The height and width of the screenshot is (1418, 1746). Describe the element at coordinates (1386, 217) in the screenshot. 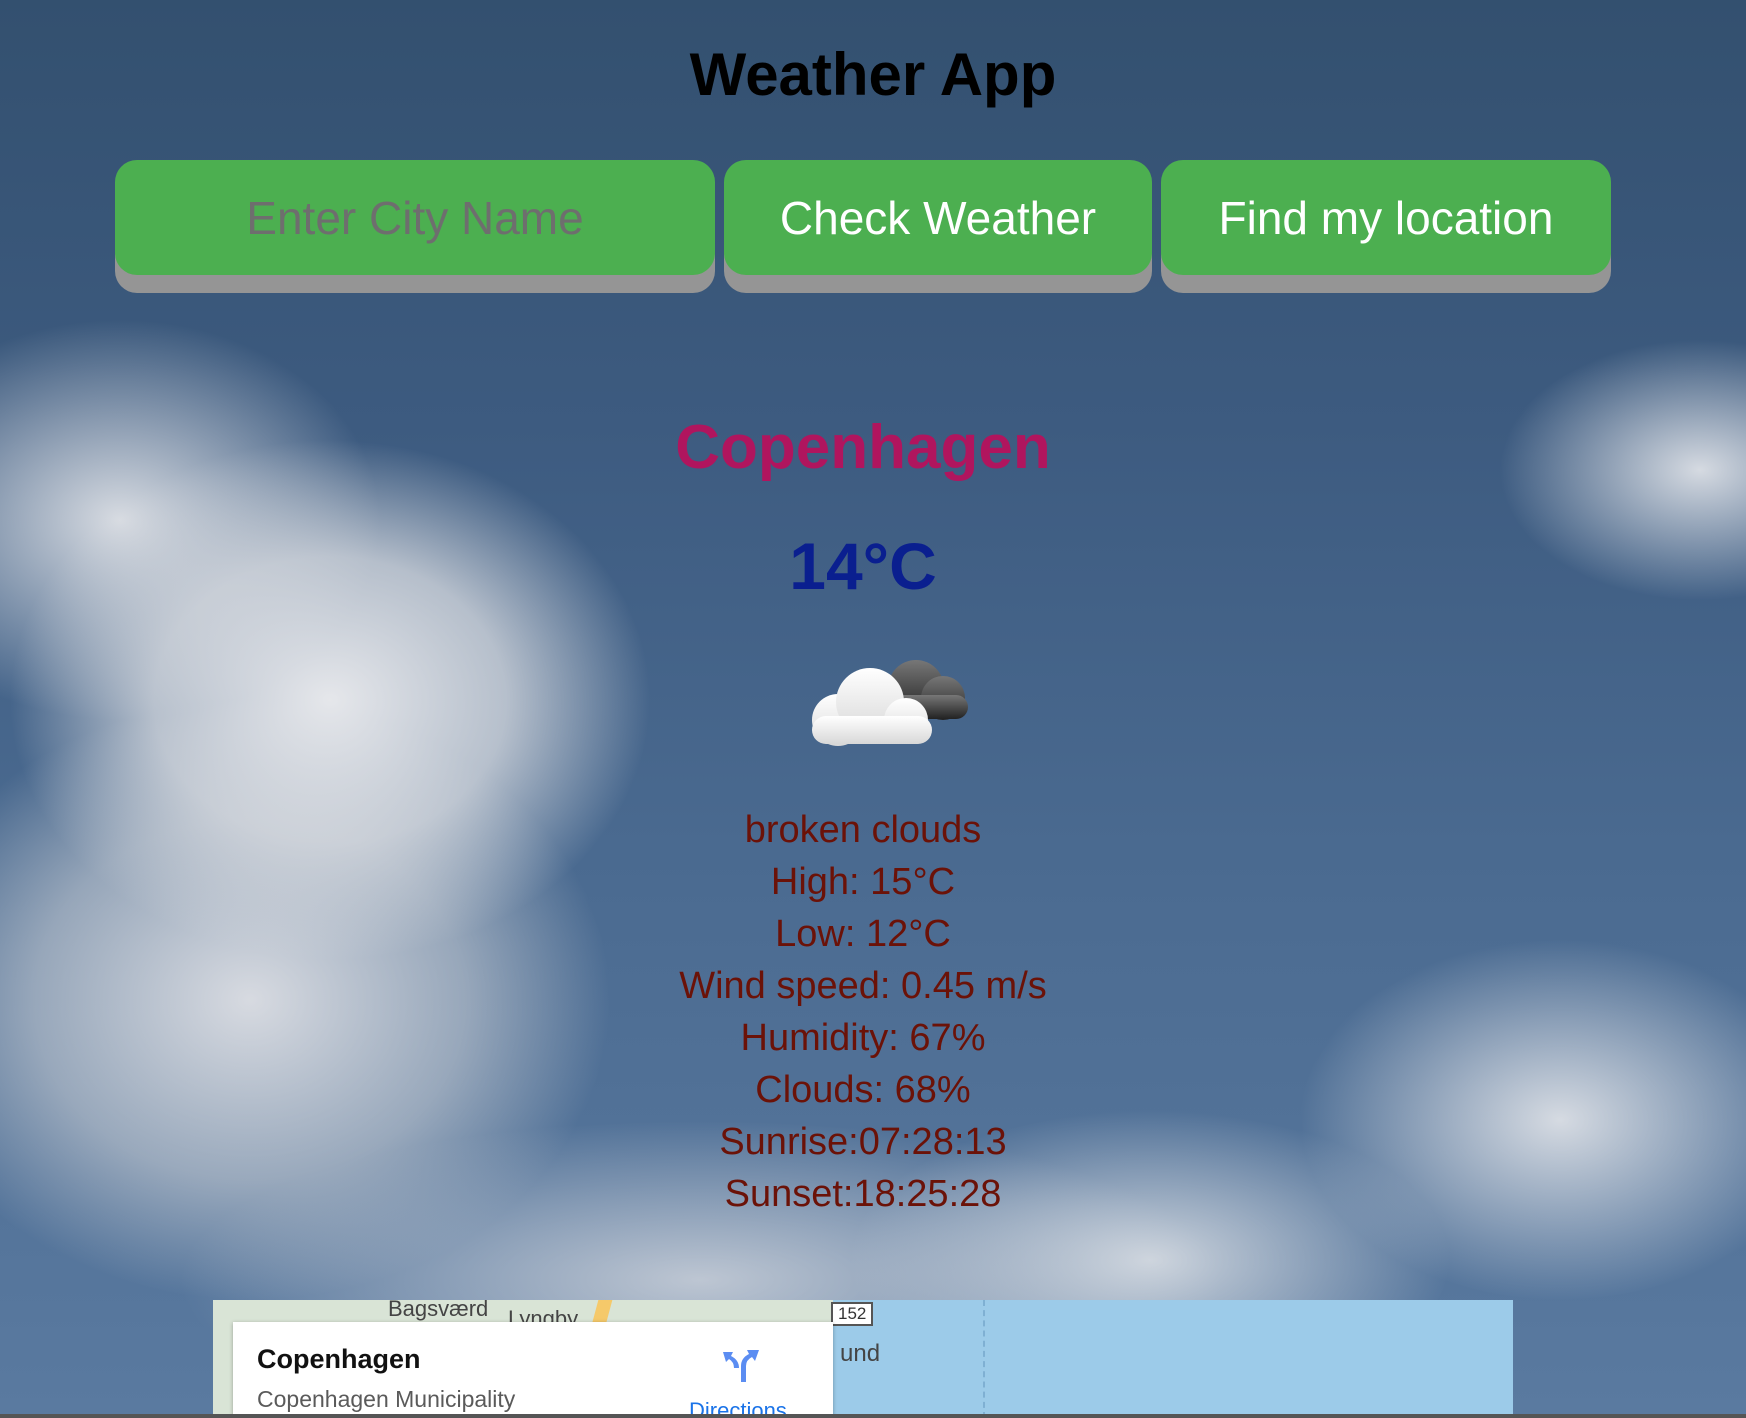

I see `find-location-button: Find my location` at that location.